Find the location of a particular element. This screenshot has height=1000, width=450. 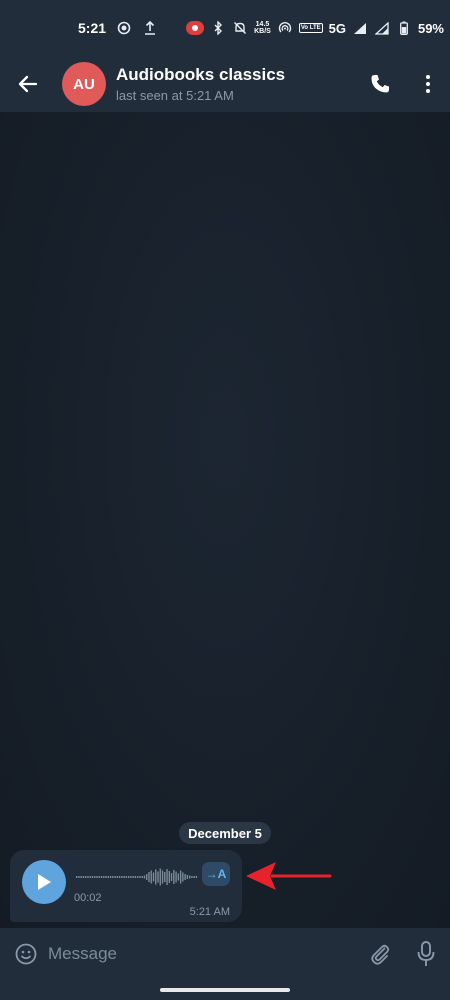

hotspot-icon is located at coordinates (285, 28).